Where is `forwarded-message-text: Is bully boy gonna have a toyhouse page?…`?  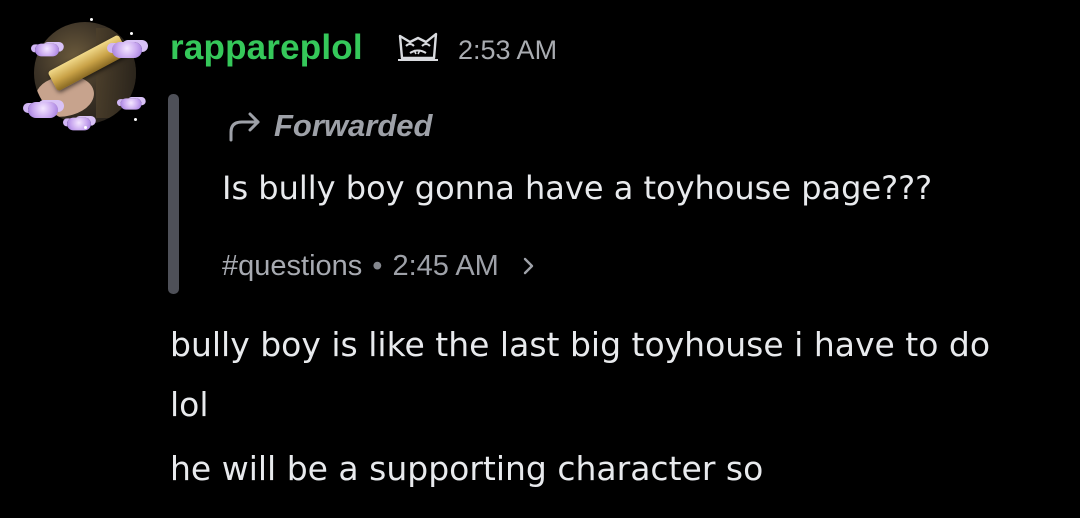 forwarded-message-text: Is bully boy gonna have a toyhouse page?… is located at coordinates (577, 188).